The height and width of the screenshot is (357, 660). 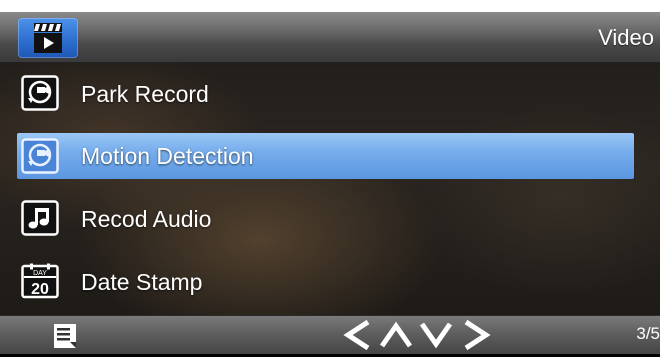 What do you see at coordinates (40, 156) in the screenshot?
I see `motion-detection-icon` at bounding box center [40, 156].